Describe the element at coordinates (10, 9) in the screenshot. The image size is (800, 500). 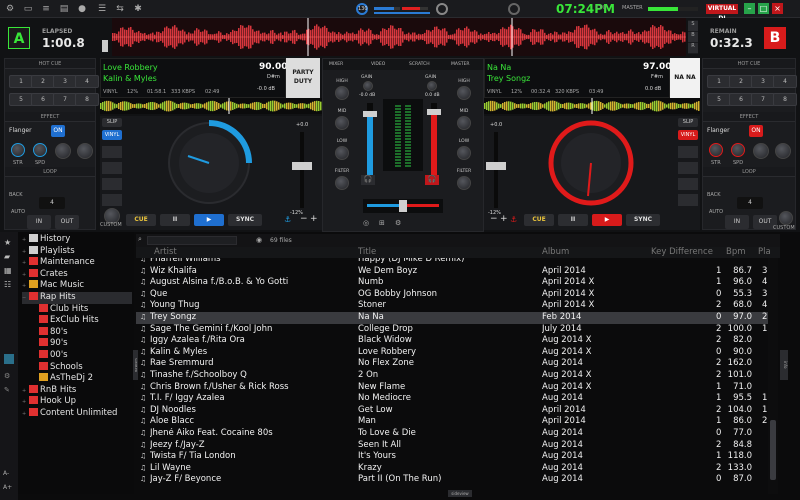
I see `settings-icon: ⚙` at that location.